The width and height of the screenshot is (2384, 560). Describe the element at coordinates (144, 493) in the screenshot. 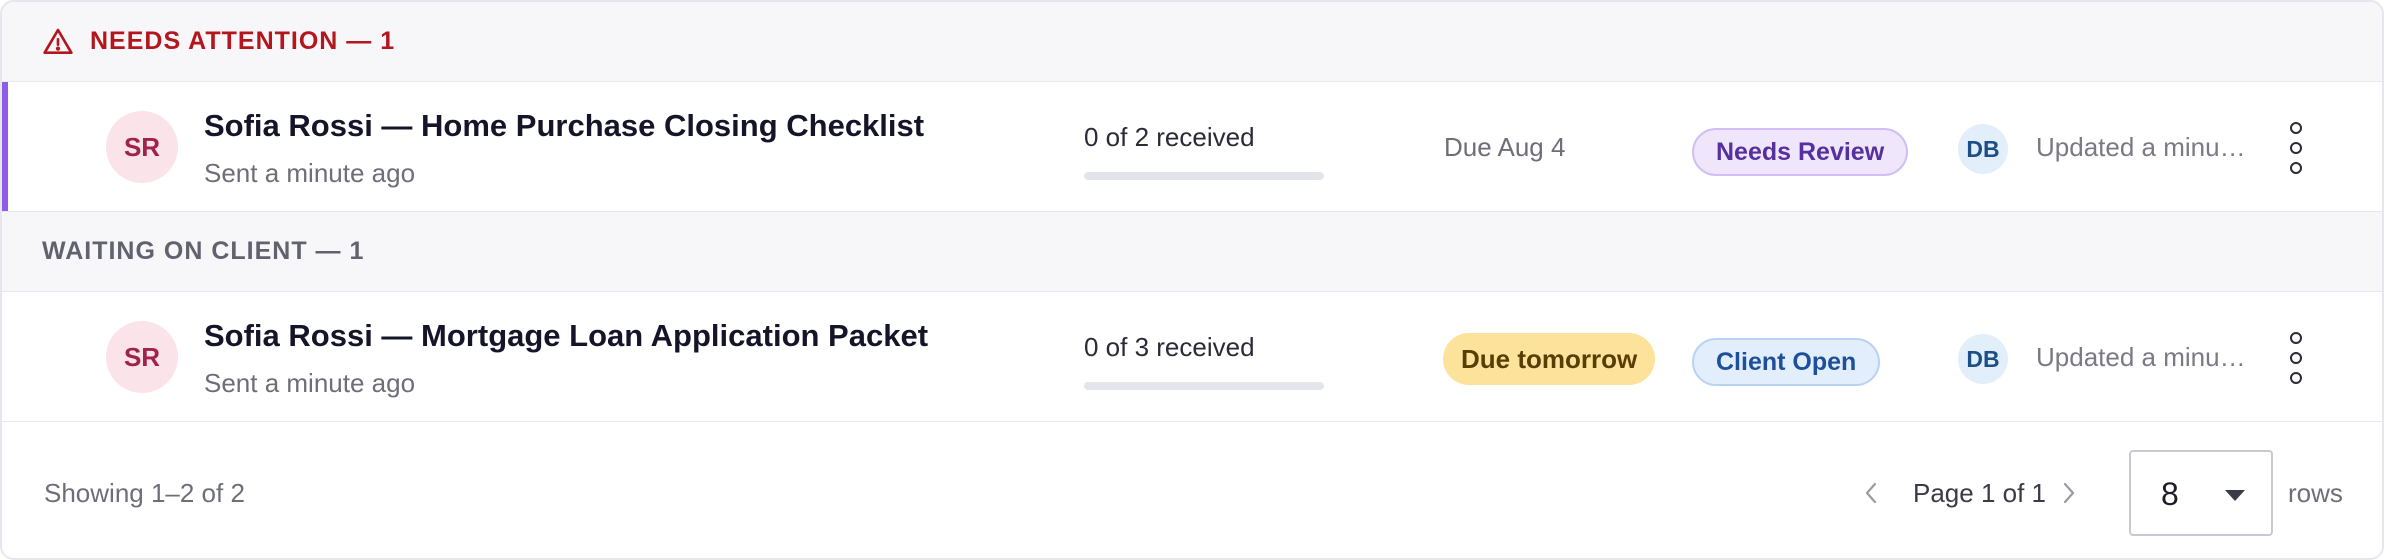

I see `showing-count: Showing 1–2 of 2` at that location.